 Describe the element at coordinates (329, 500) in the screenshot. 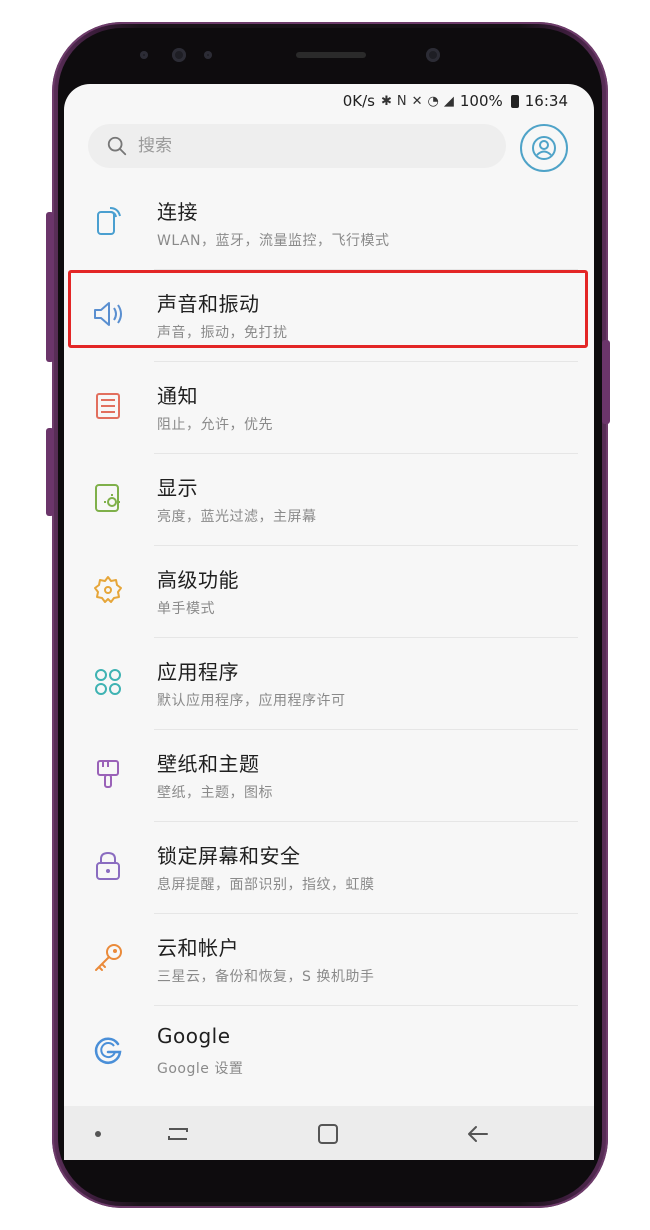

I see `settings-item-display: 显示 亮度，蓝光过滤，主屏幕` at that location.